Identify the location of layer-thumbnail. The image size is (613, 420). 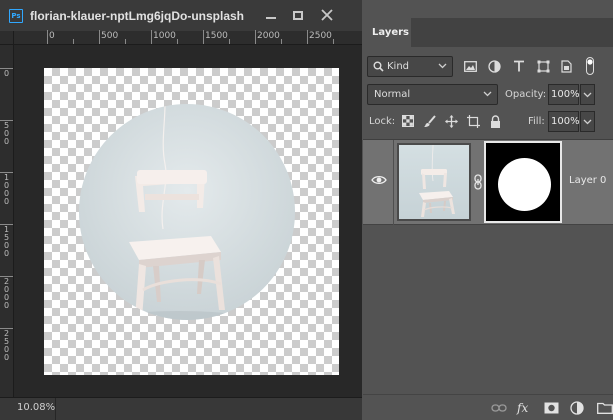
(434, 182).